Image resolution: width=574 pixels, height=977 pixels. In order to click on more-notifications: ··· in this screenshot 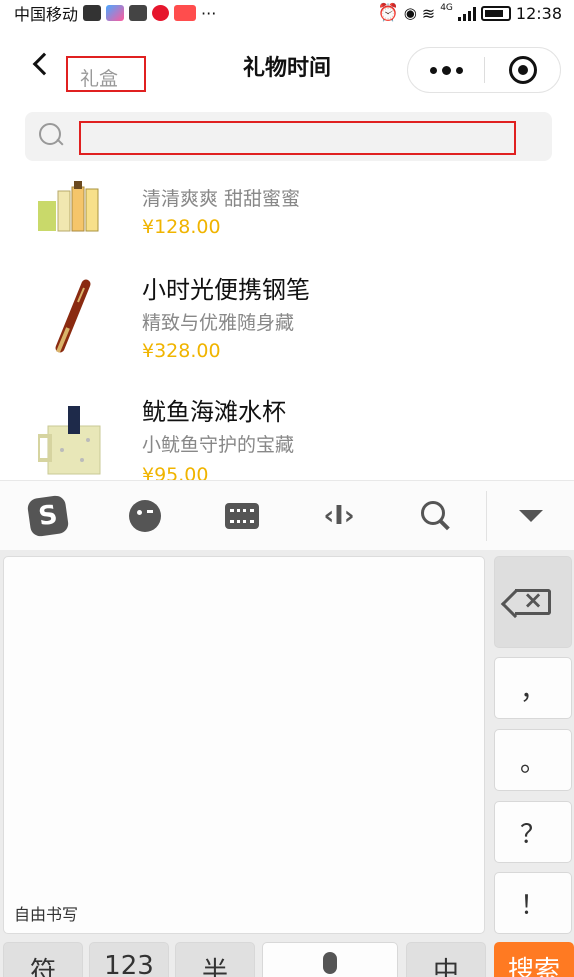, I will do `click(209, 13)`.